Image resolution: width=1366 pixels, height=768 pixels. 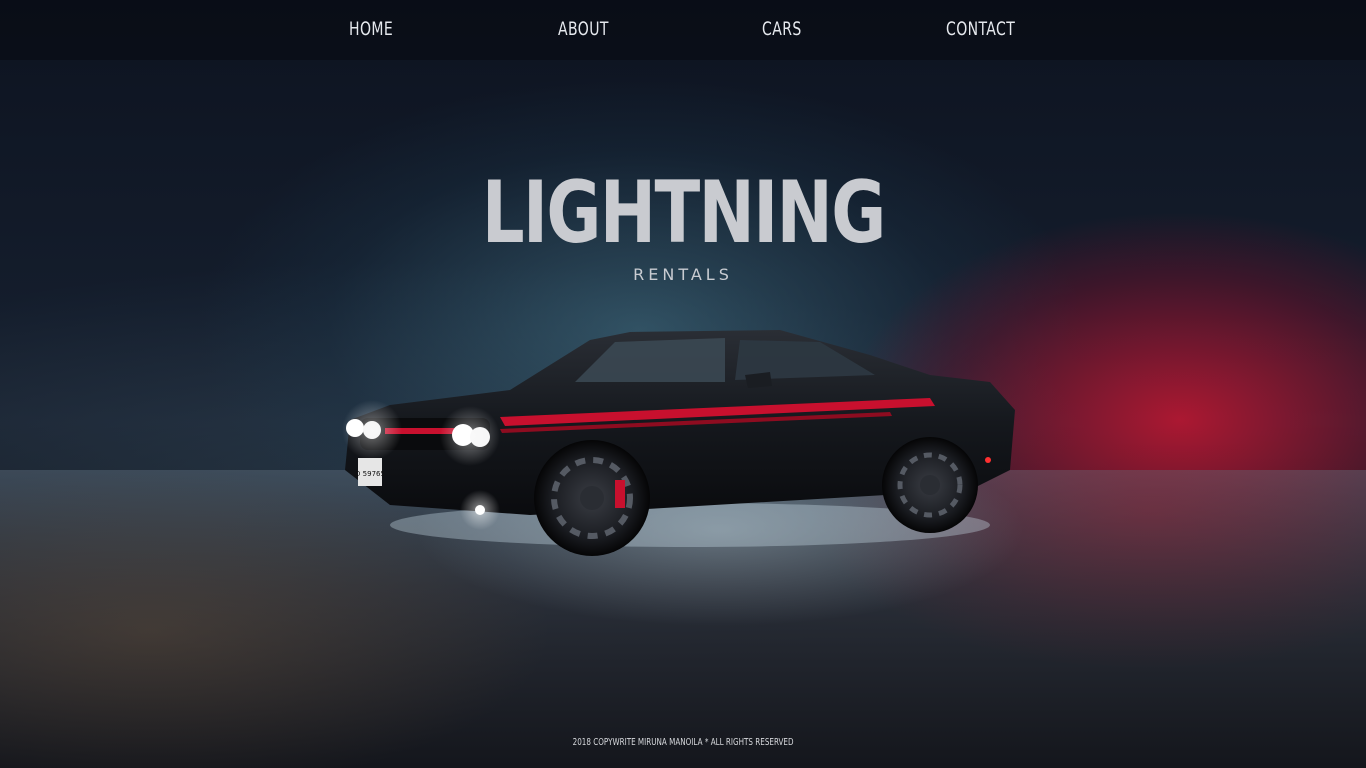 I want to click on brand-logo: LIGHTNING, so click(x=683, y=213).